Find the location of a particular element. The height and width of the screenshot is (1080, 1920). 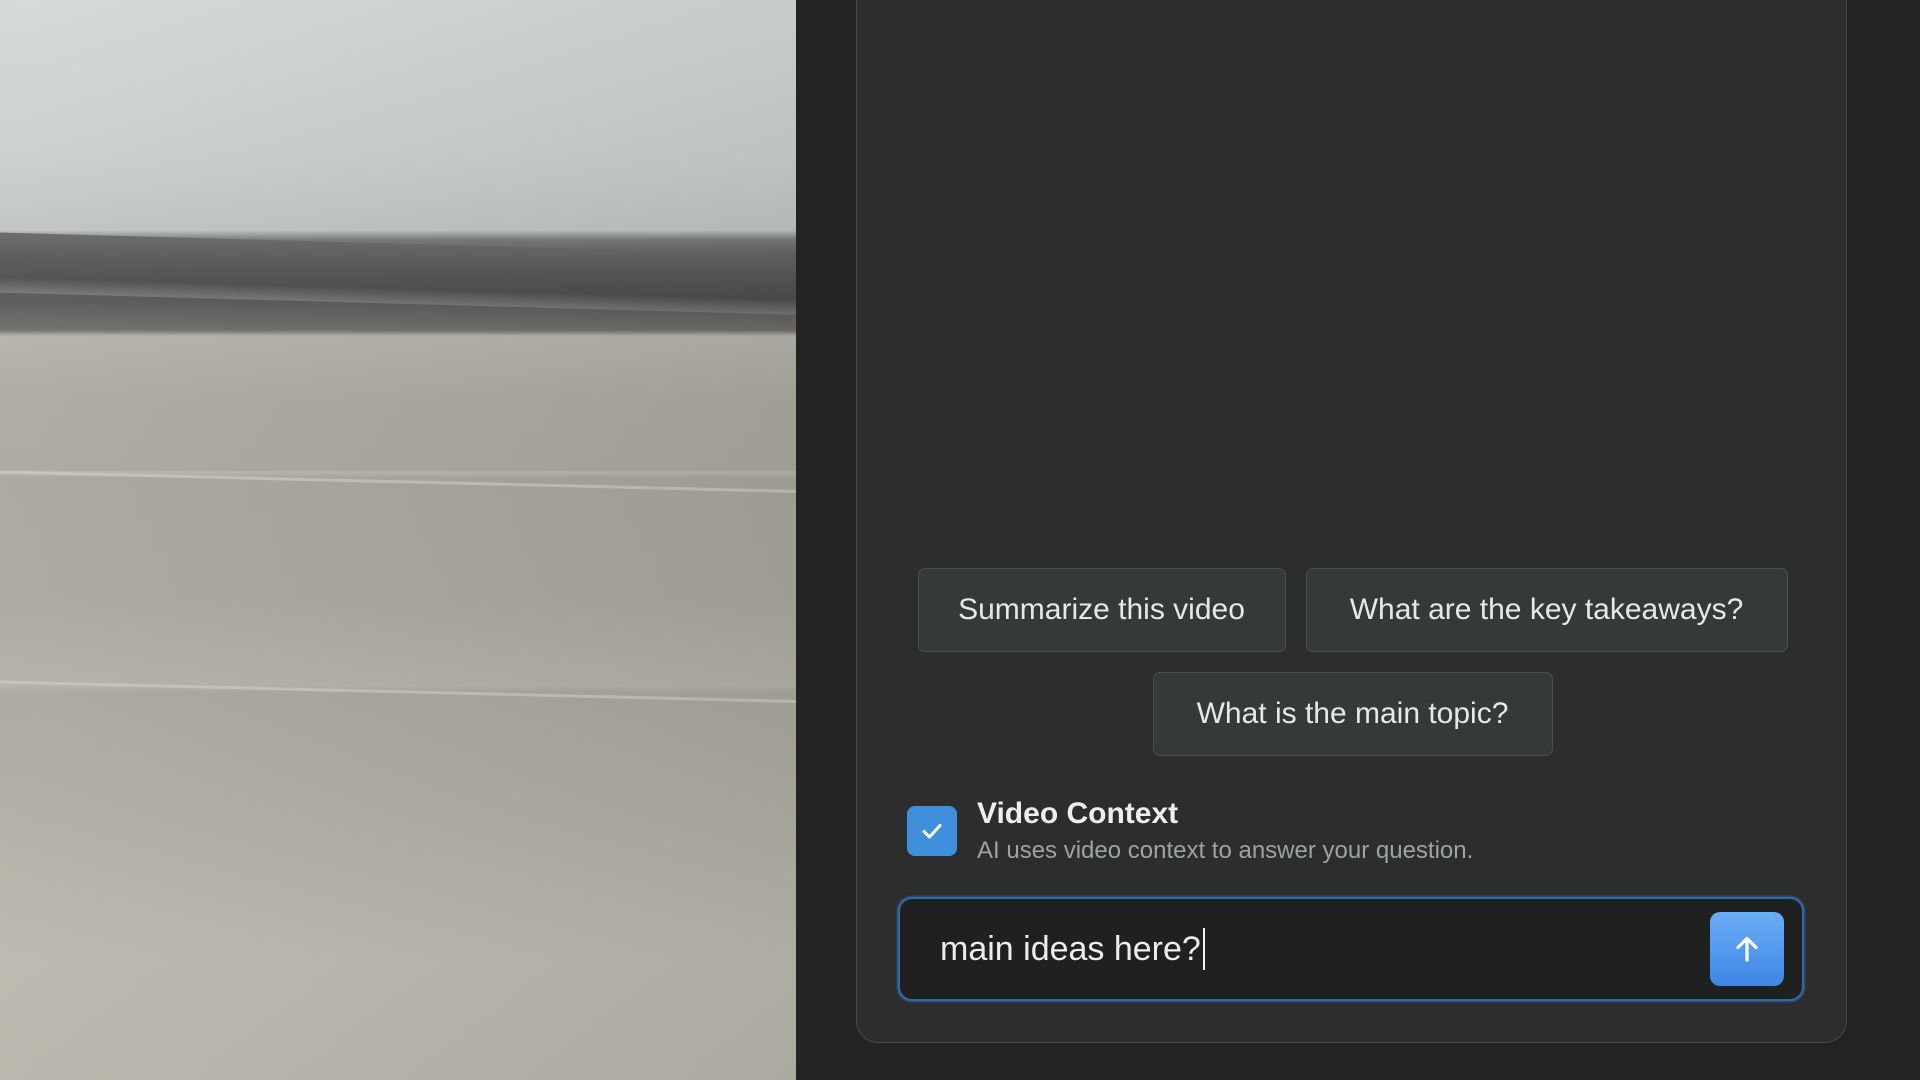

text-caret is located at coordinates (1203, 949).